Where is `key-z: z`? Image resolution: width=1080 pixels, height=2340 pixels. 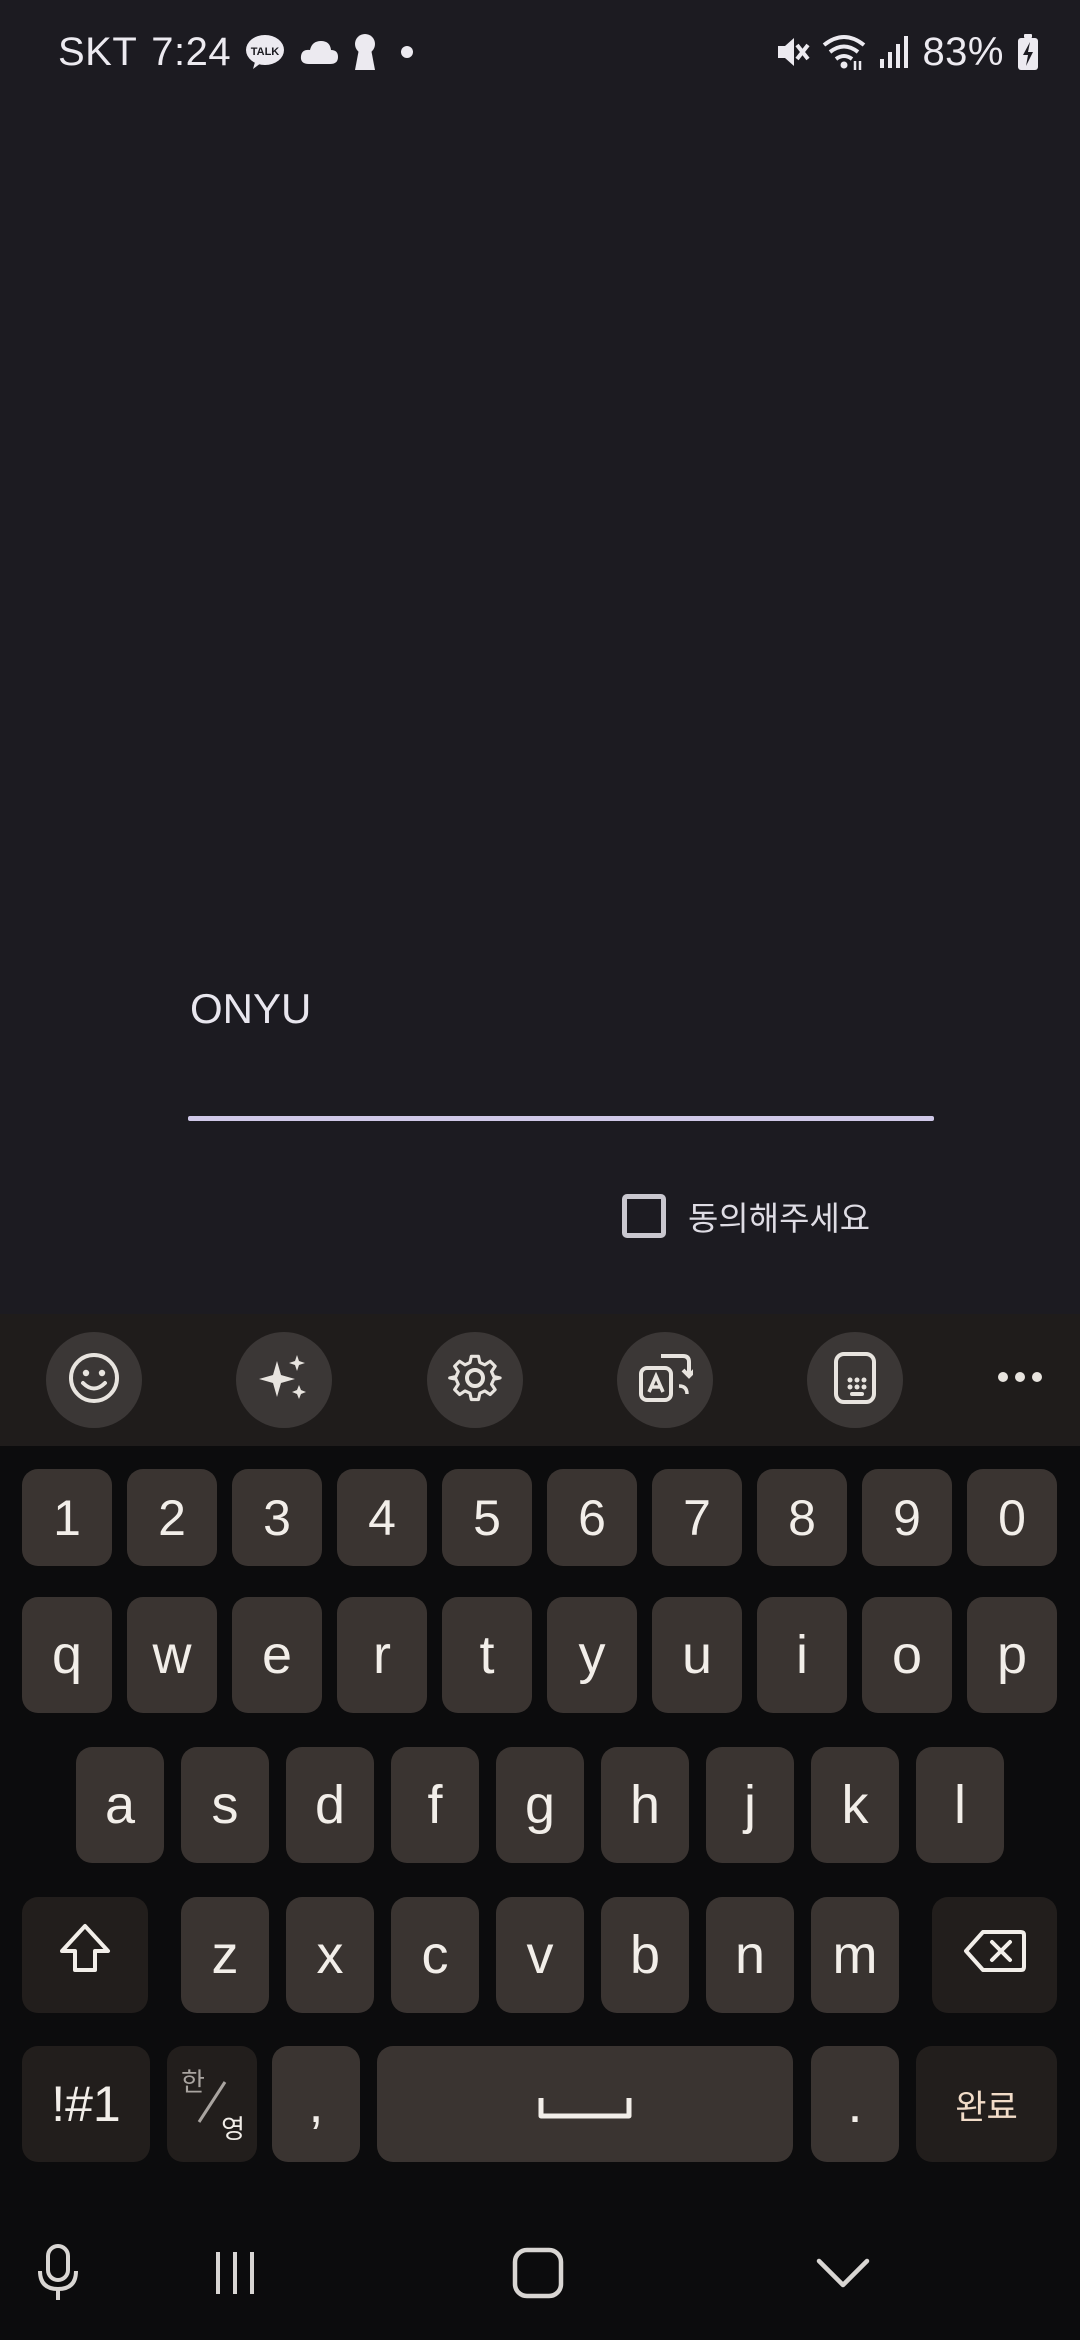 key-z: z is located at coordinates (225, 1955).